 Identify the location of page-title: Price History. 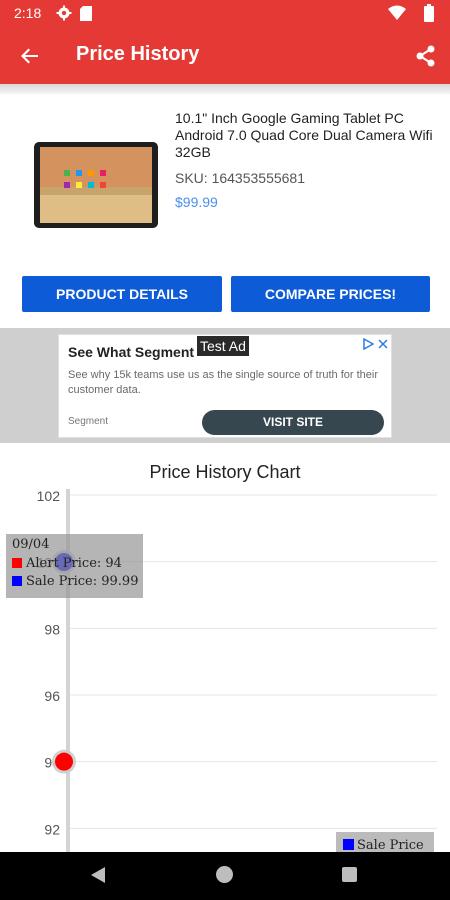
(138, 54).